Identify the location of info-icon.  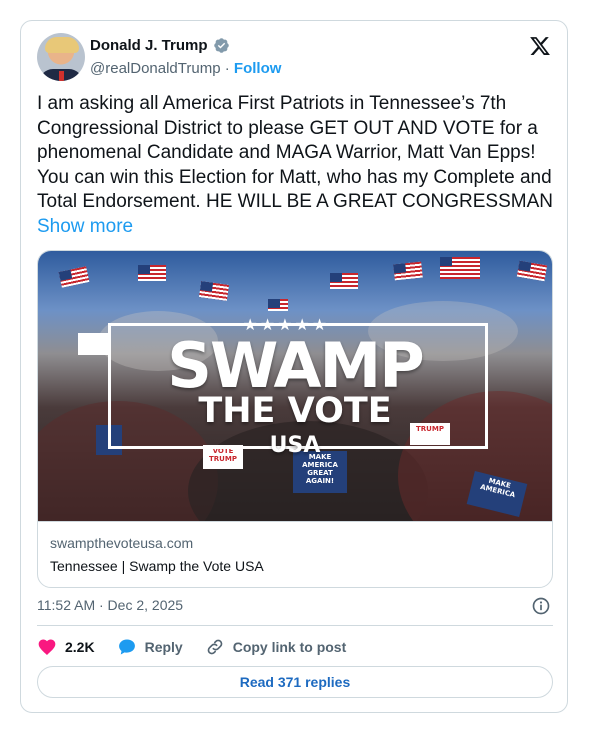
(541, 606).